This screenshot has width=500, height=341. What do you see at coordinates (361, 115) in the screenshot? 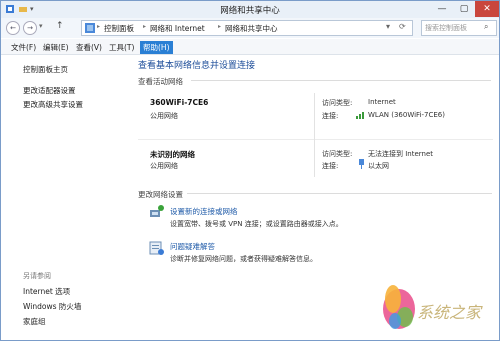
I see `wifi-signal-icon` at bounding box center [361, 115].